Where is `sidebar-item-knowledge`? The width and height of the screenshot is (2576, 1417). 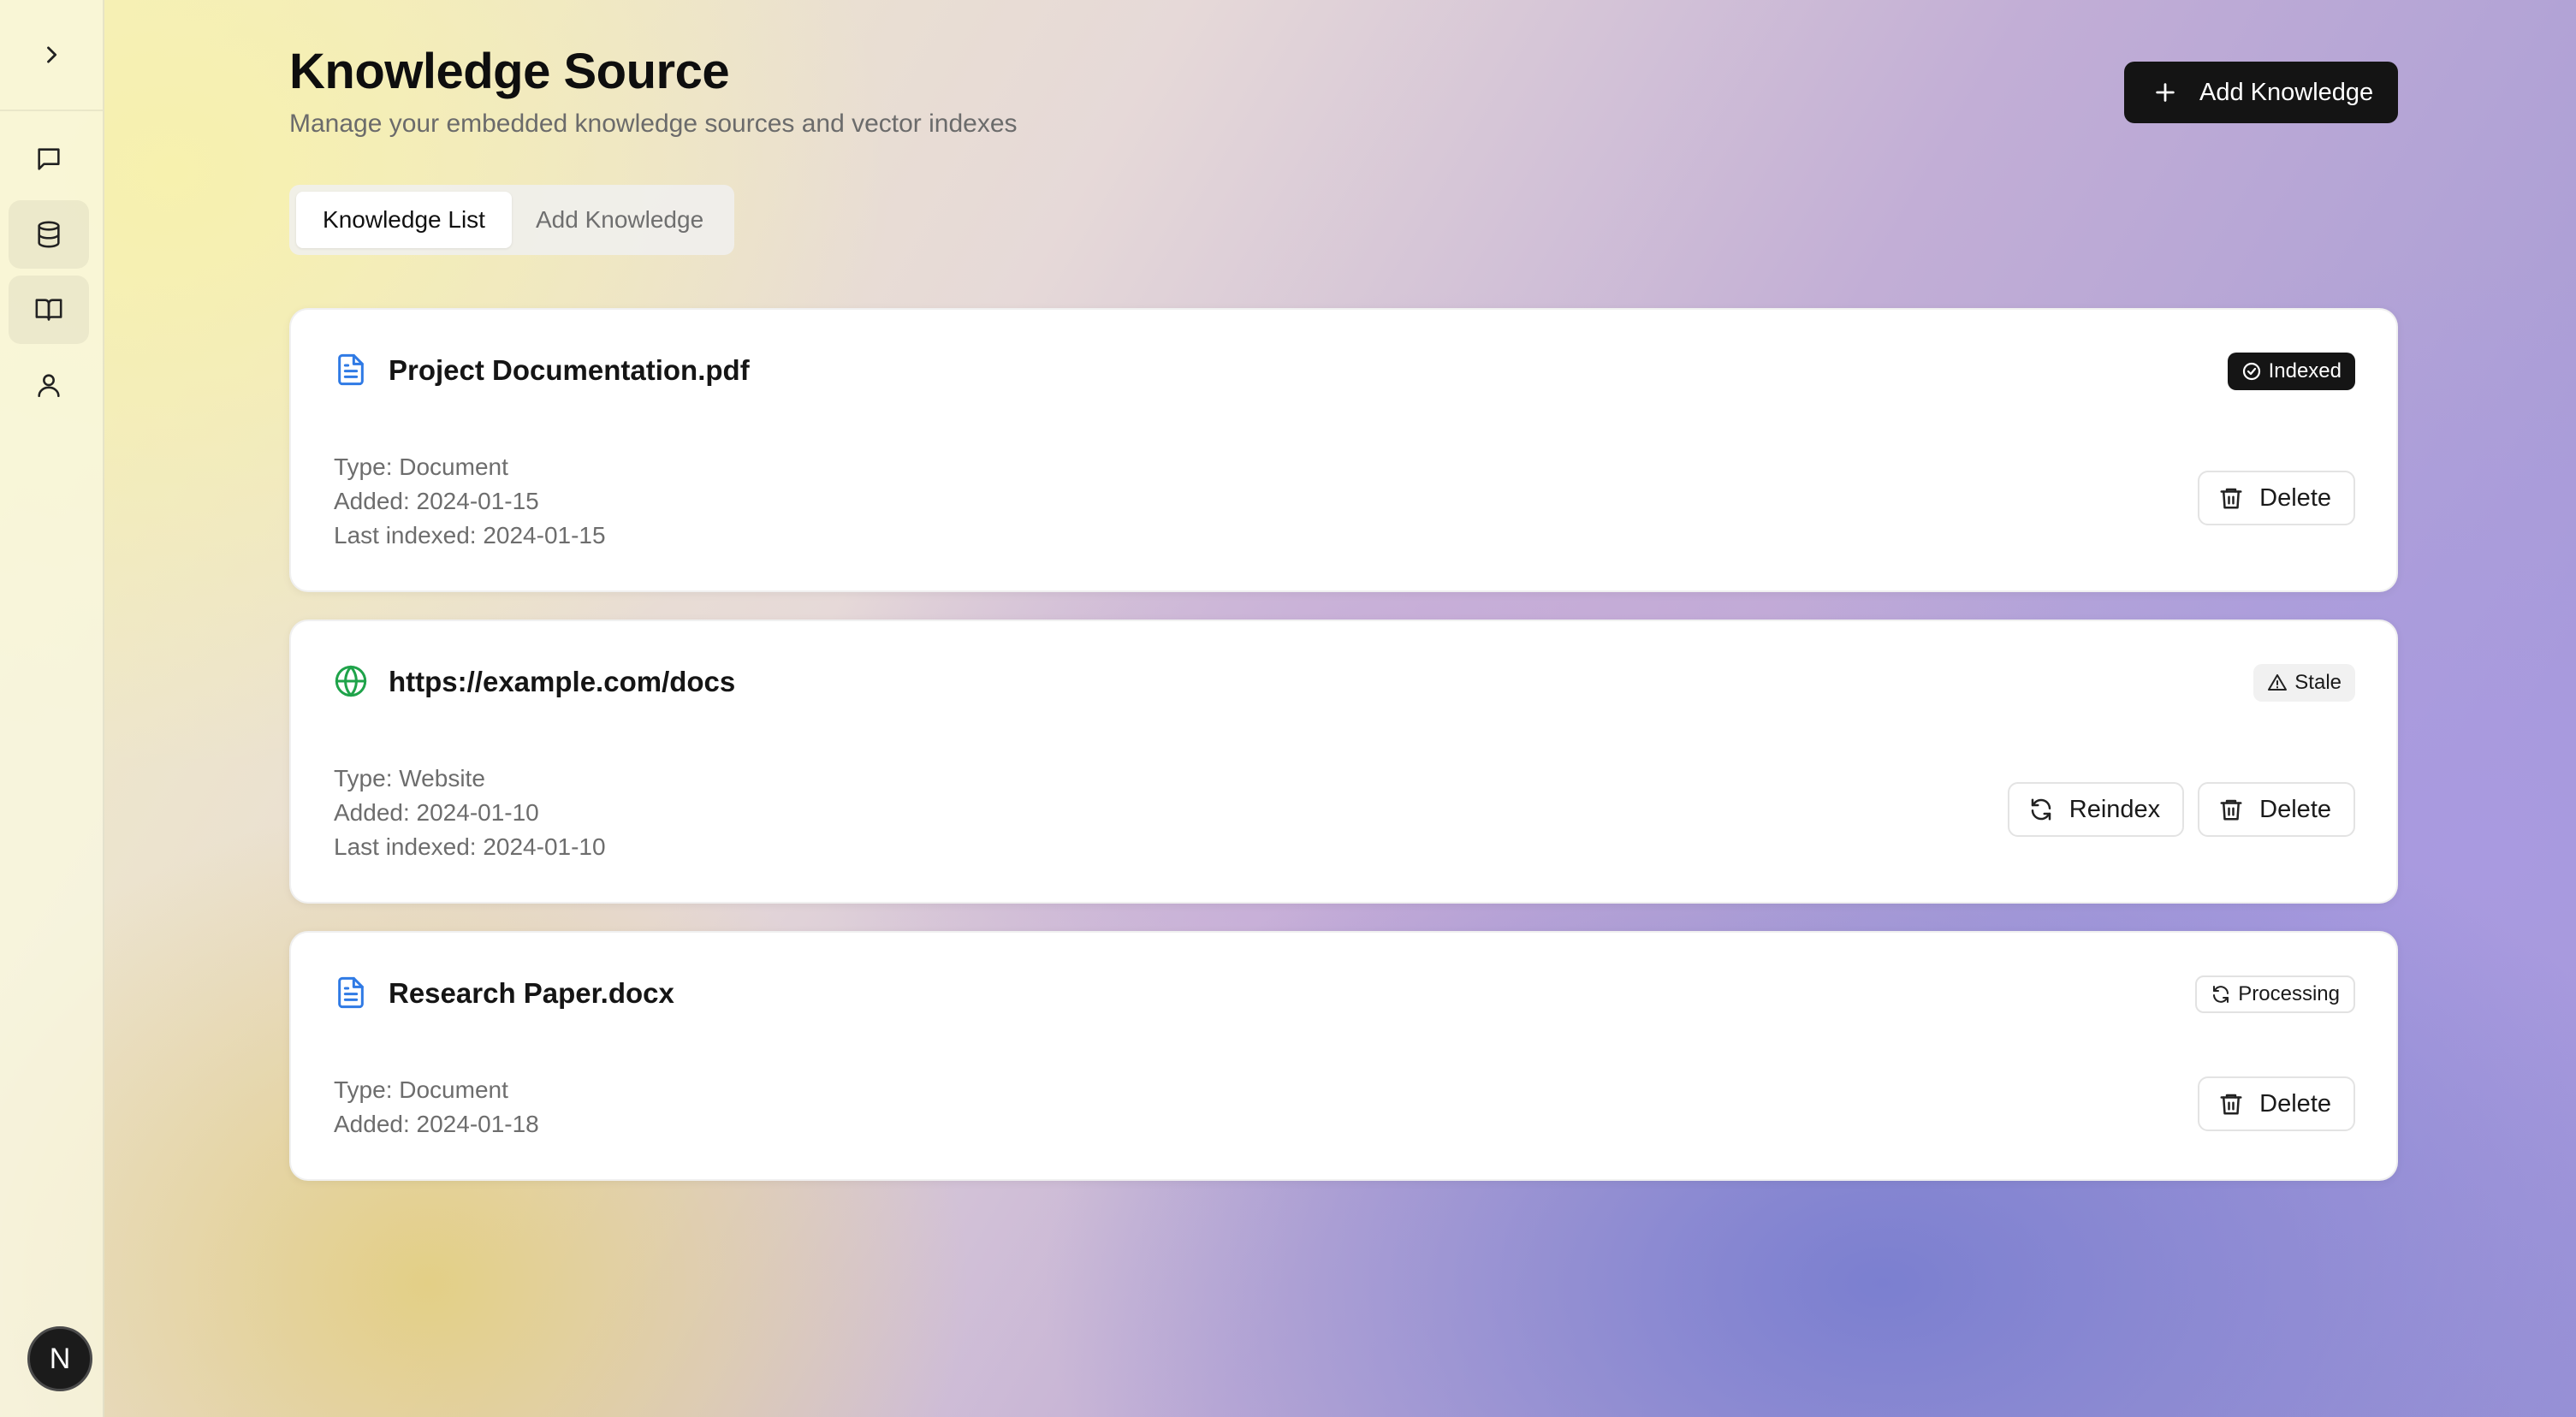 sidebar-item-knowledge is located at coordinates (49, 235).